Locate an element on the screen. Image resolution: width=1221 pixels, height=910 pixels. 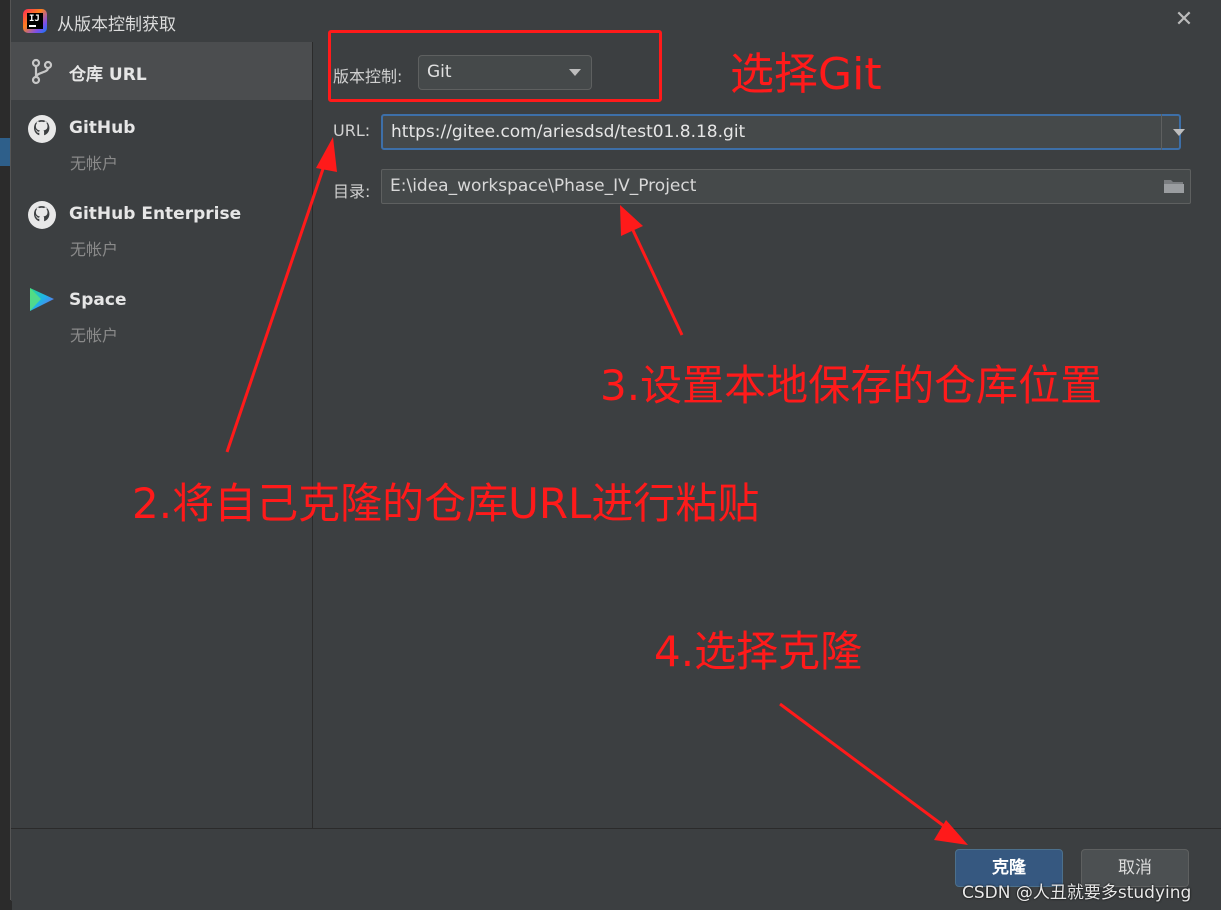
annotation-select-git: 选择Git is located at coordinates (806, 74).